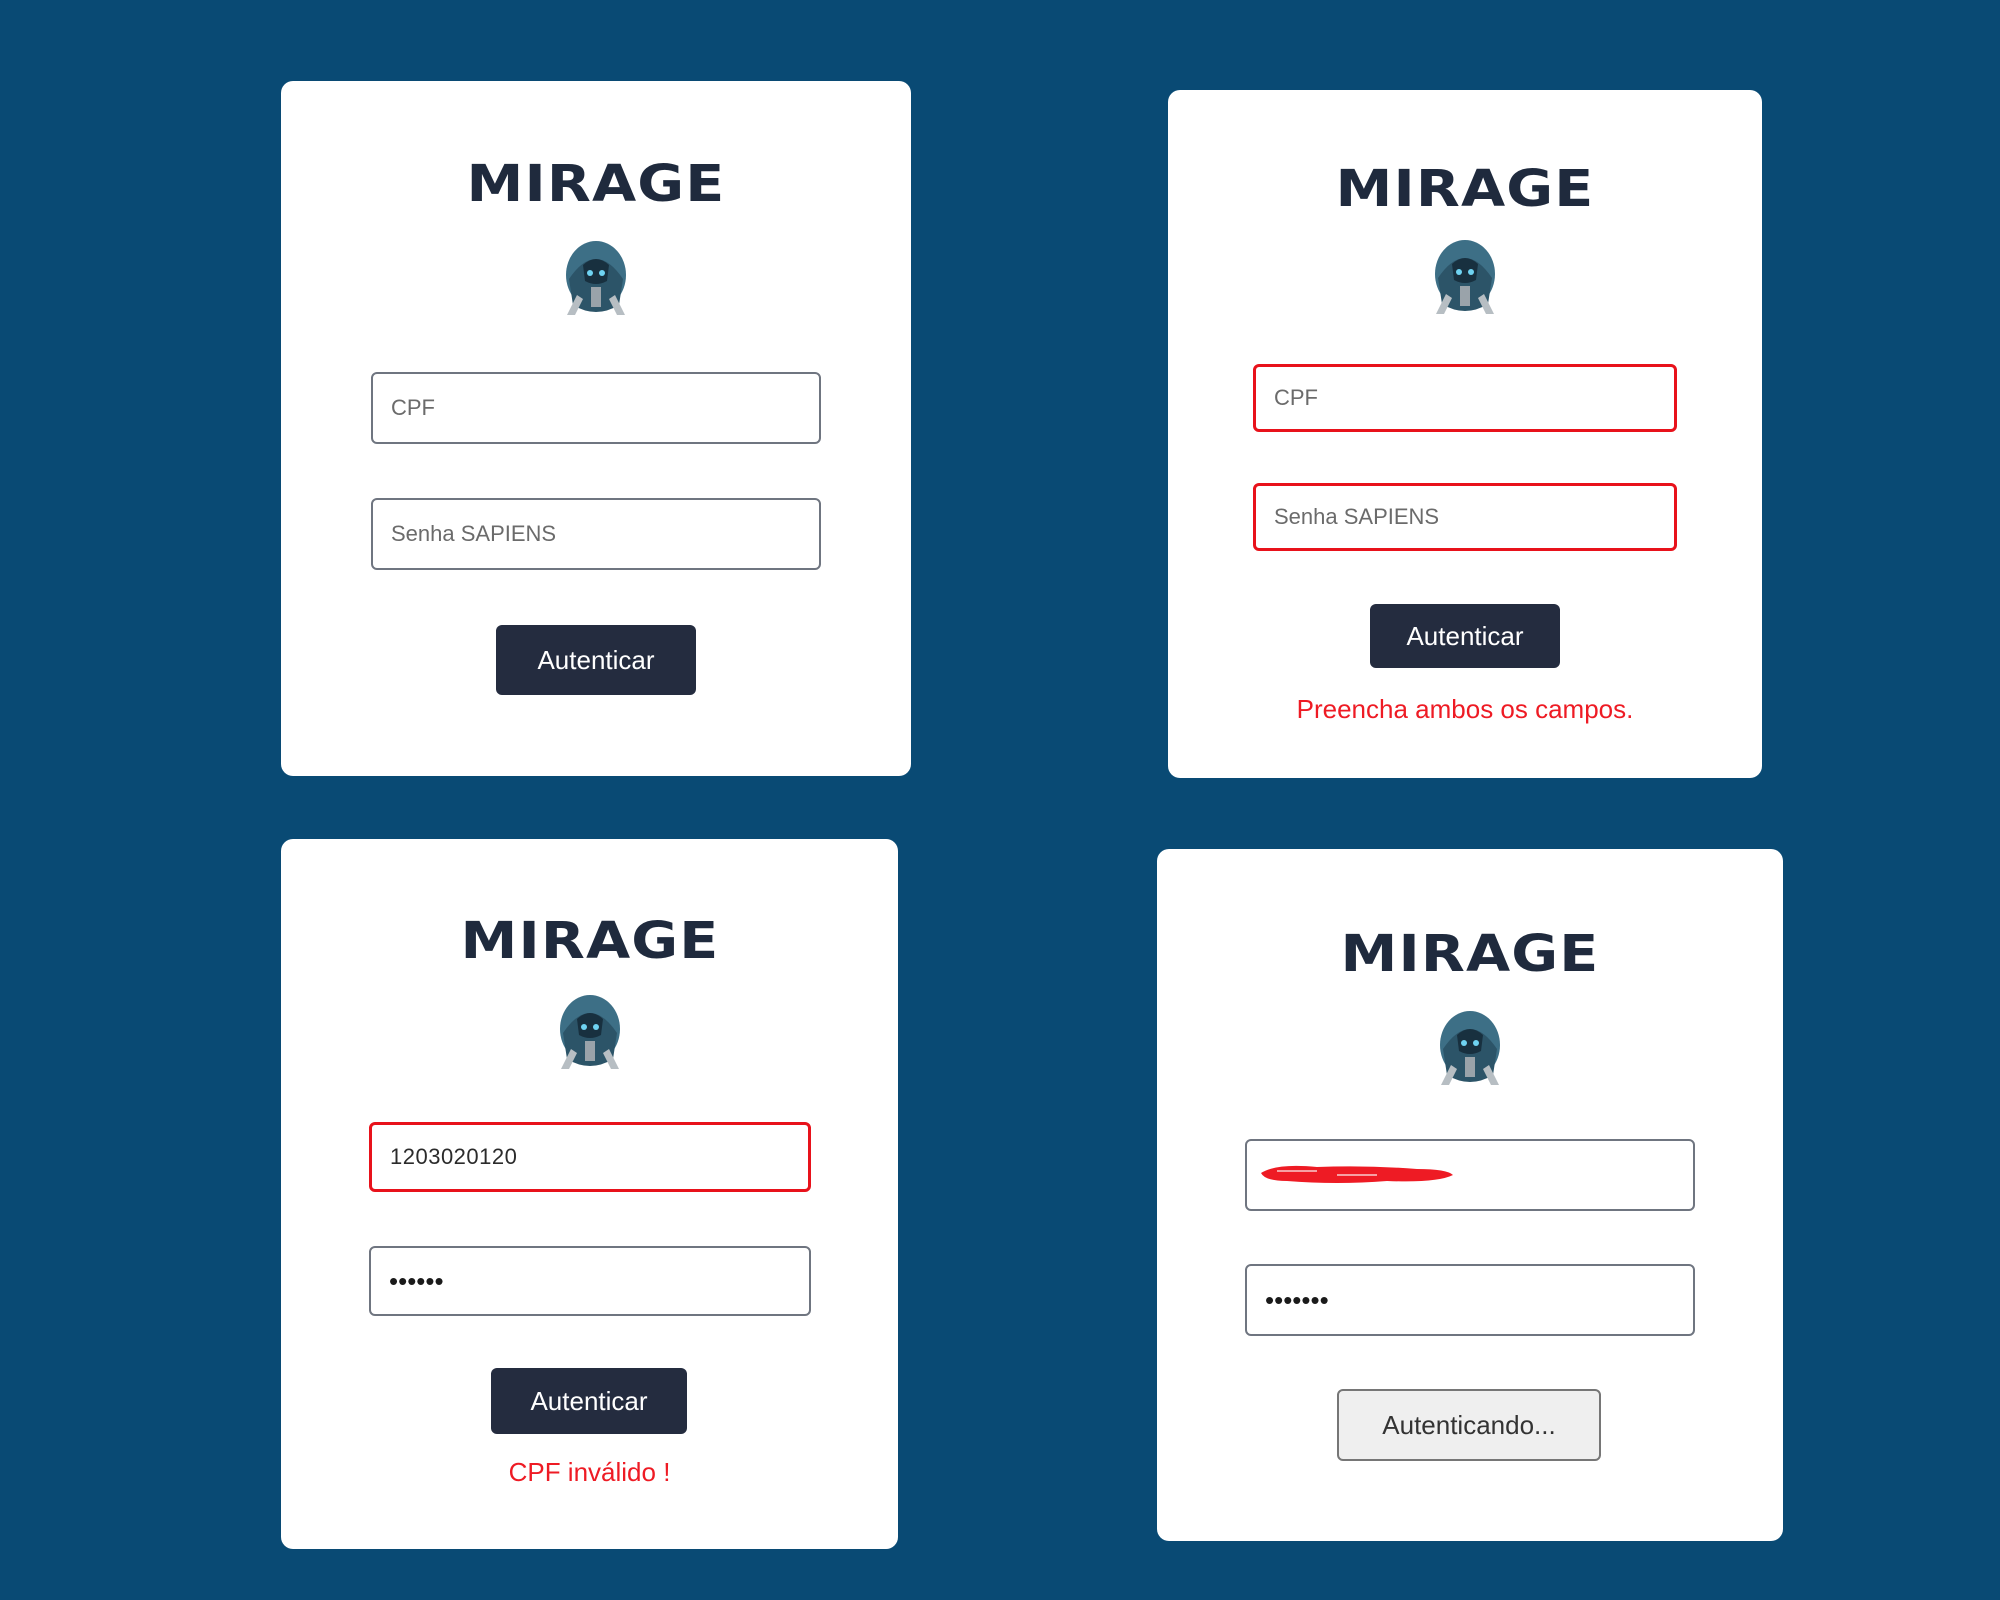  Describe the element at coordinates (589, 1472) in the screenshot. I see `error-message: CPF inválido !` at that location.